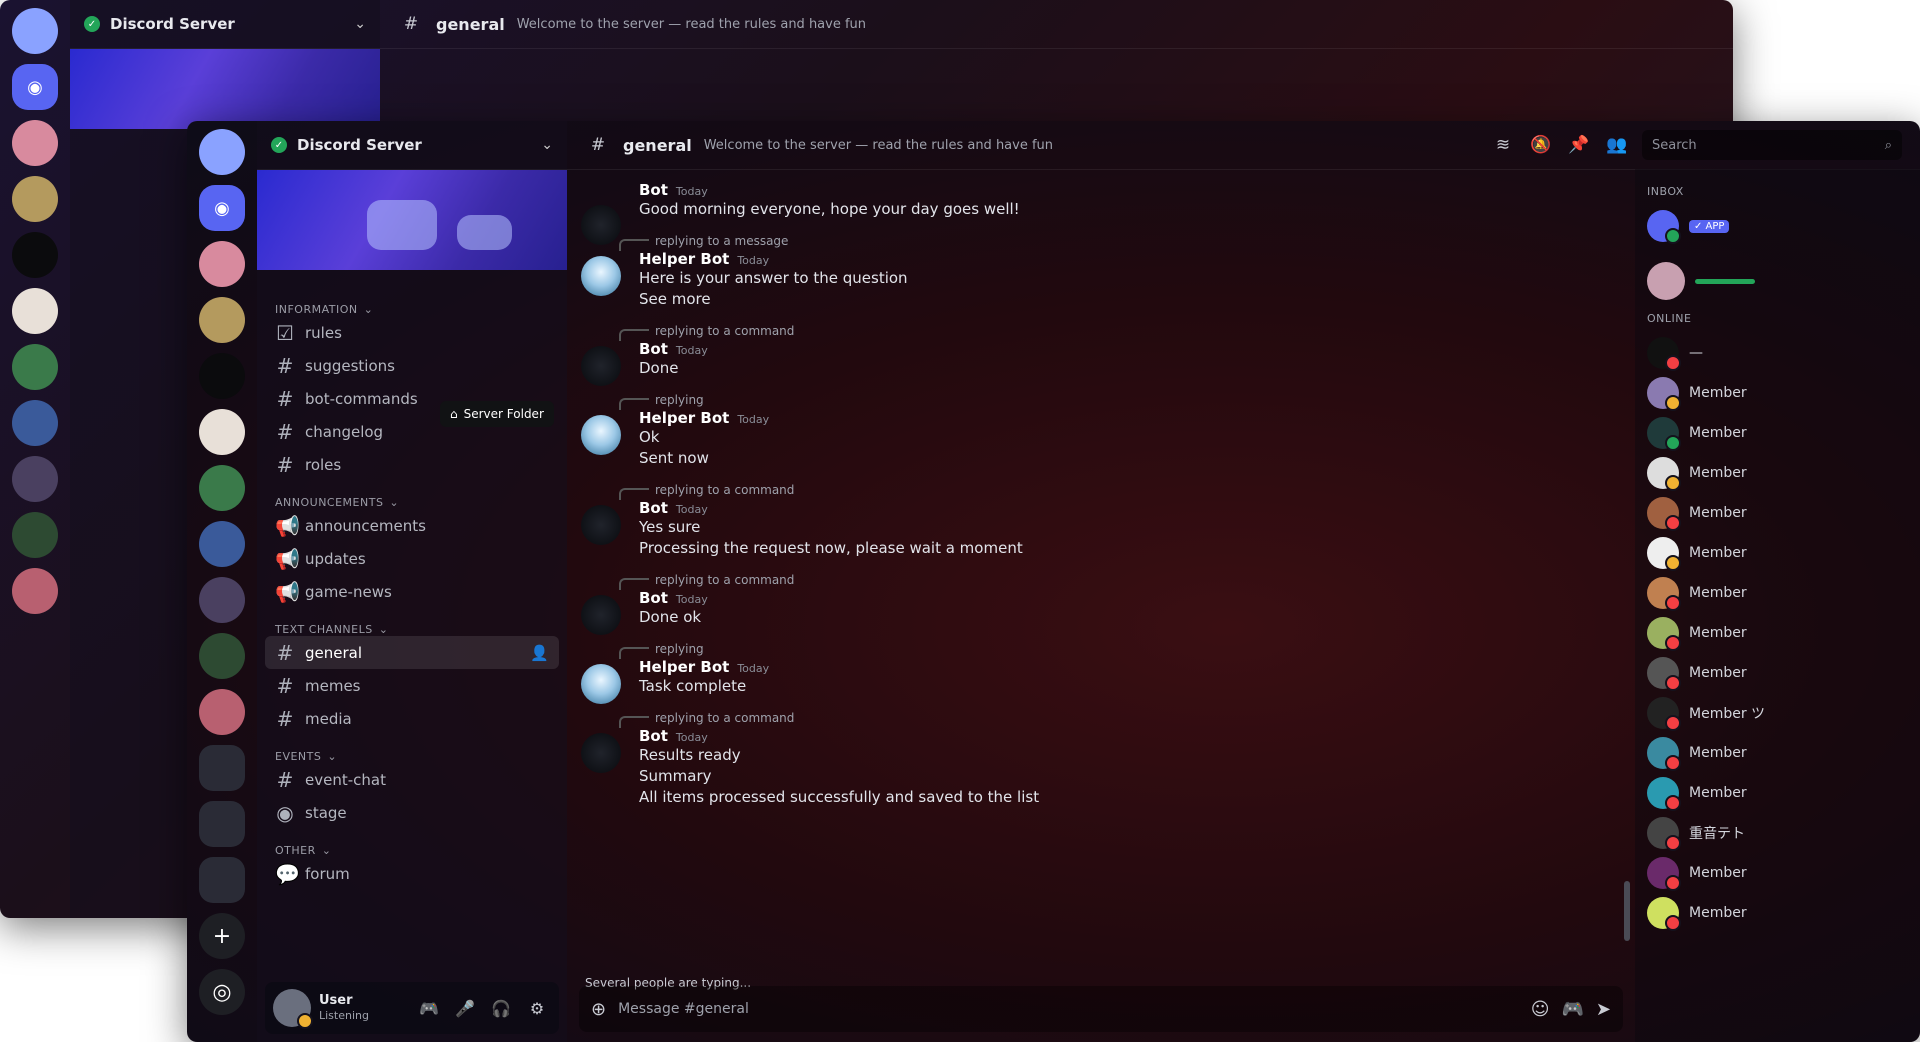  I want to click on members-icon: 👥, so click(1617, 145).